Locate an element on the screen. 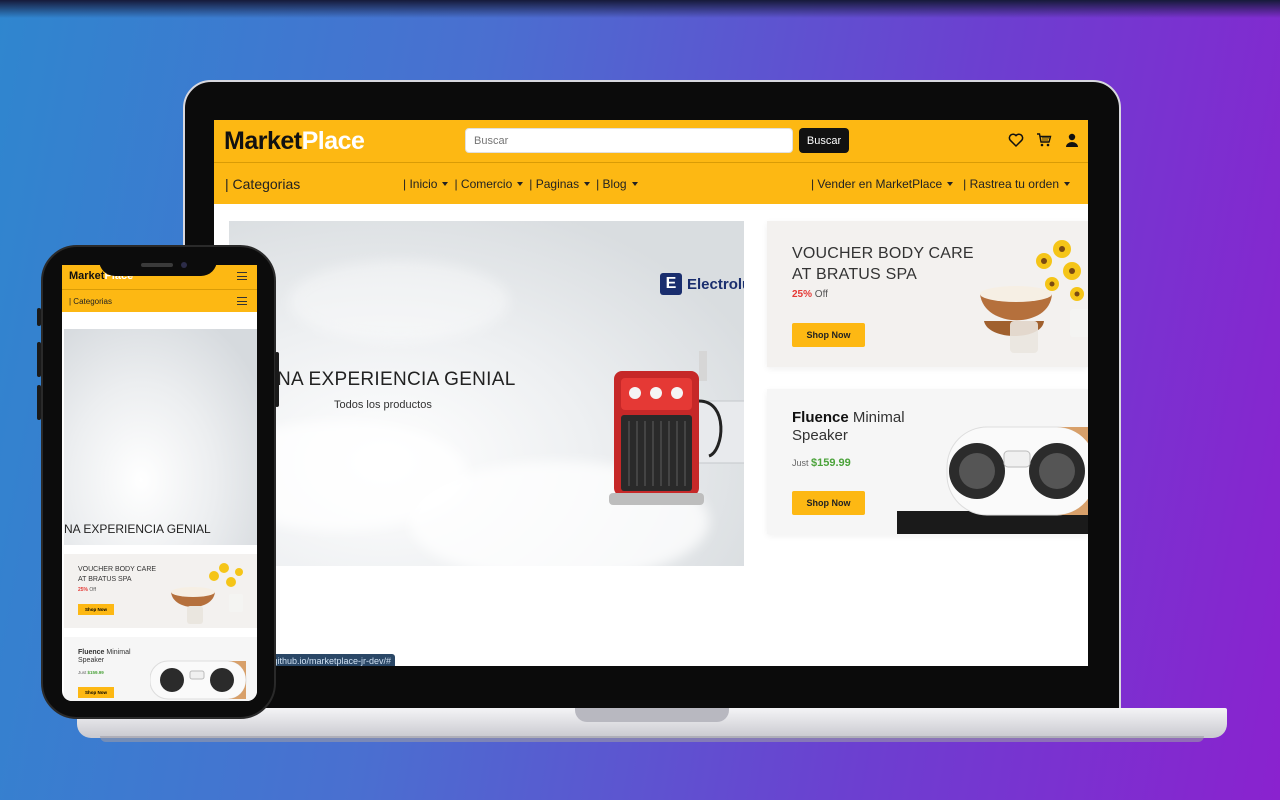  brand-name: Electrolu is located at coordinates (715, 284).